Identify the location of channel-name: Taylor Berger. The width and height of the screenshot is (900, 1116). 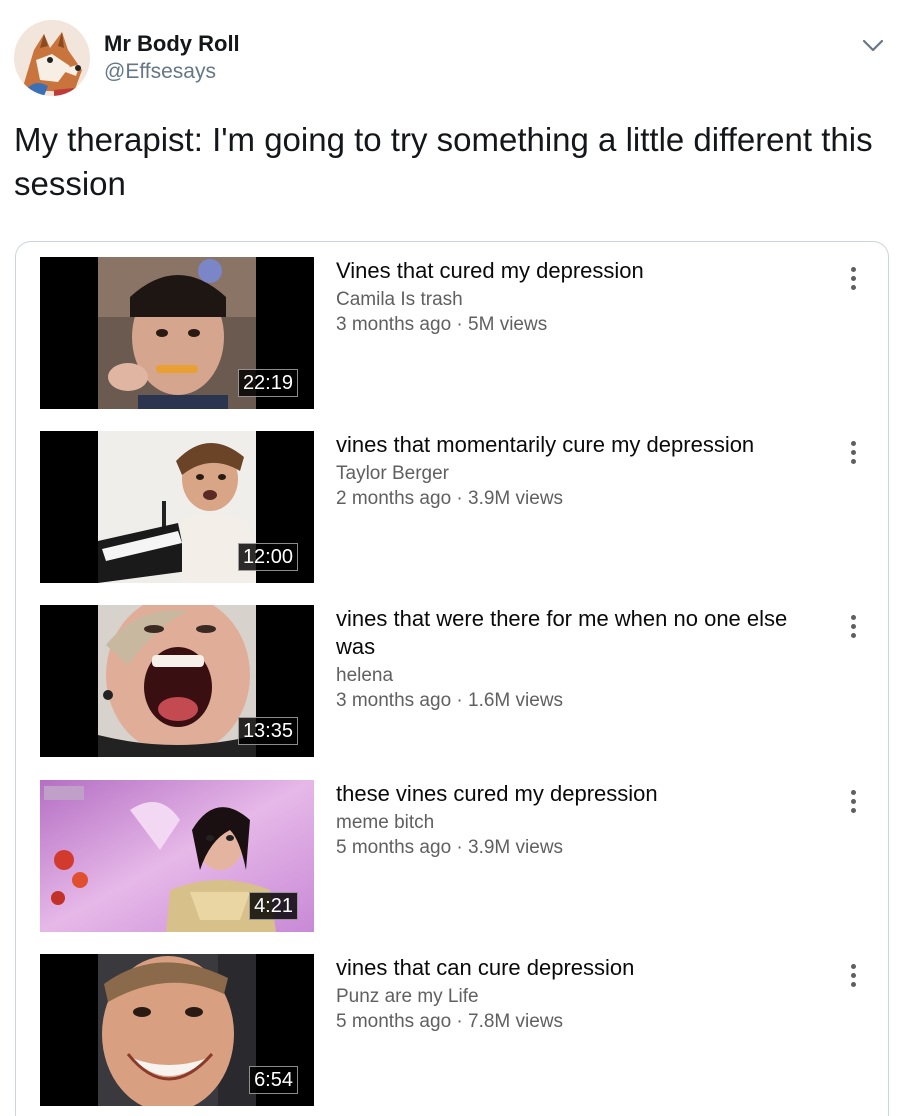
(581, 473).